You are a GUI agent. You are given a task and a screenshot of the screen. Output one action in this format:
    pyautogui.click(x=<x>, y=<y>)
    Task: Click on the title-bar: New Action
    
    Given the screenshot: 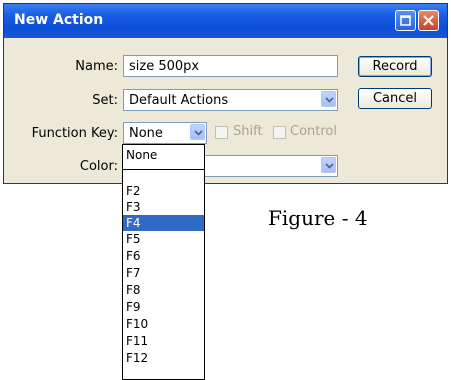 What is the action you would take?
    pyautogui.click(x=225, y=21)
    